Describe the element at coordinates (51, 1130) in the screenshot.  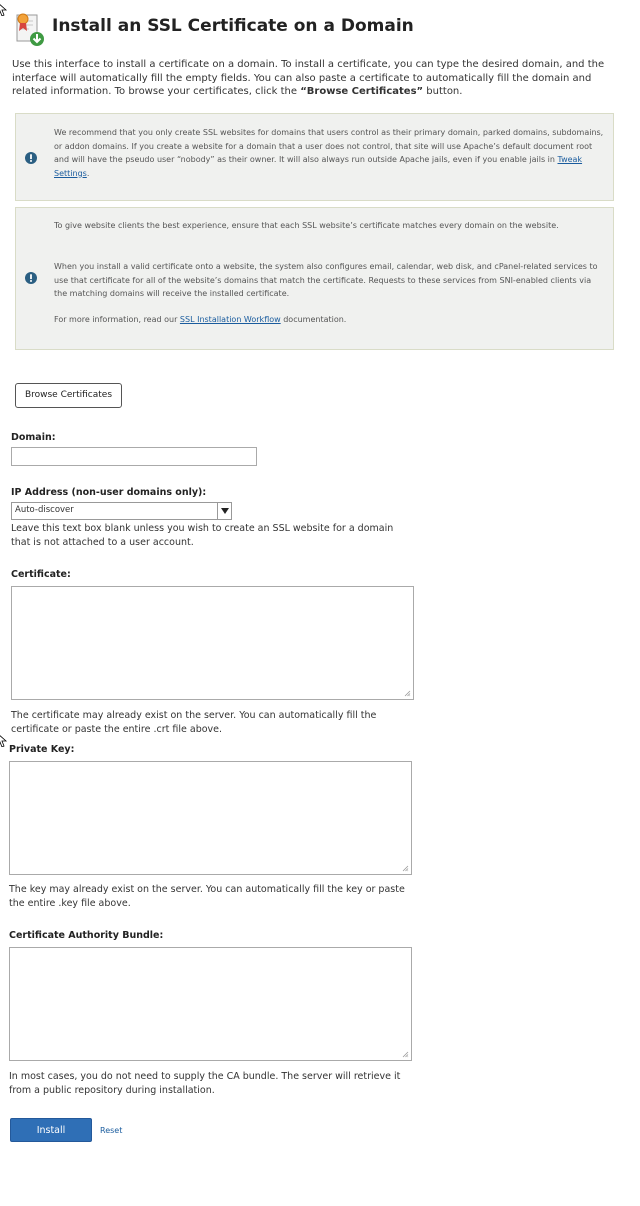
I see `install-button: Install` at that location.